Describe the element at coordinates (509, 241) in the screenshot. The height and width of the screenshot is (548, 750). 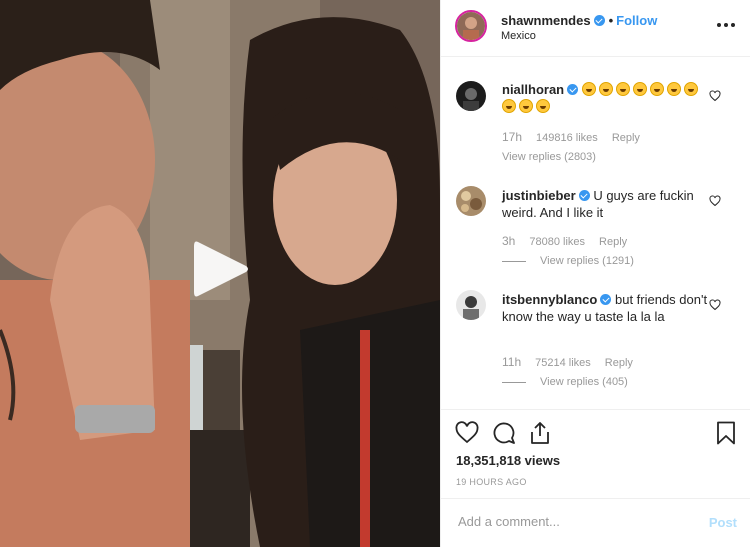
I see `comment-time: 3h` at that location.